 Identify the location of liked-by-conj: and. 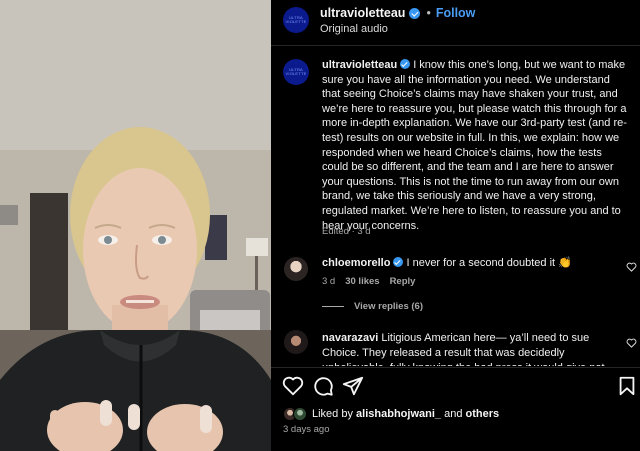
(453, 414).